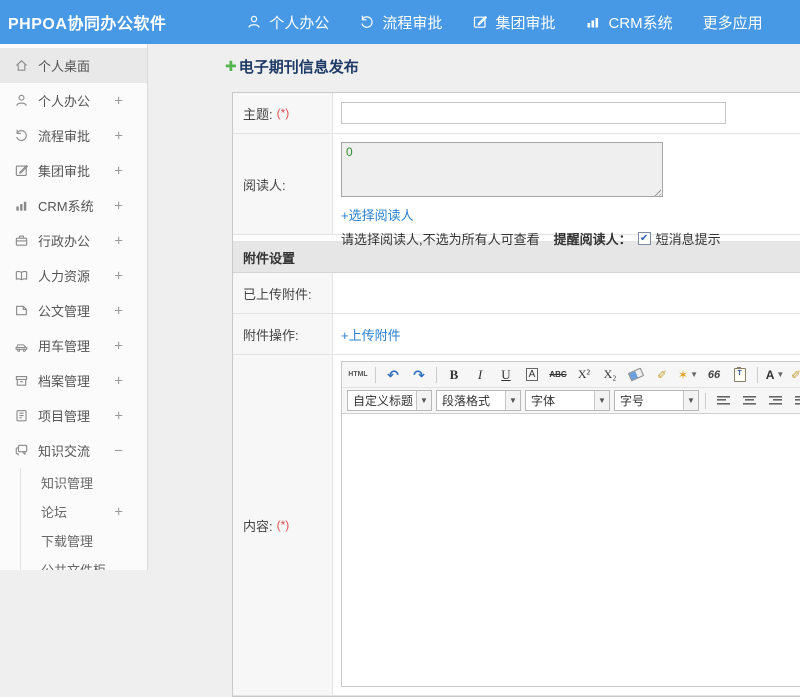 The image size is (800, 697). I want to click on paragraph-format-select: 段落格式▼, so click(478, 400).